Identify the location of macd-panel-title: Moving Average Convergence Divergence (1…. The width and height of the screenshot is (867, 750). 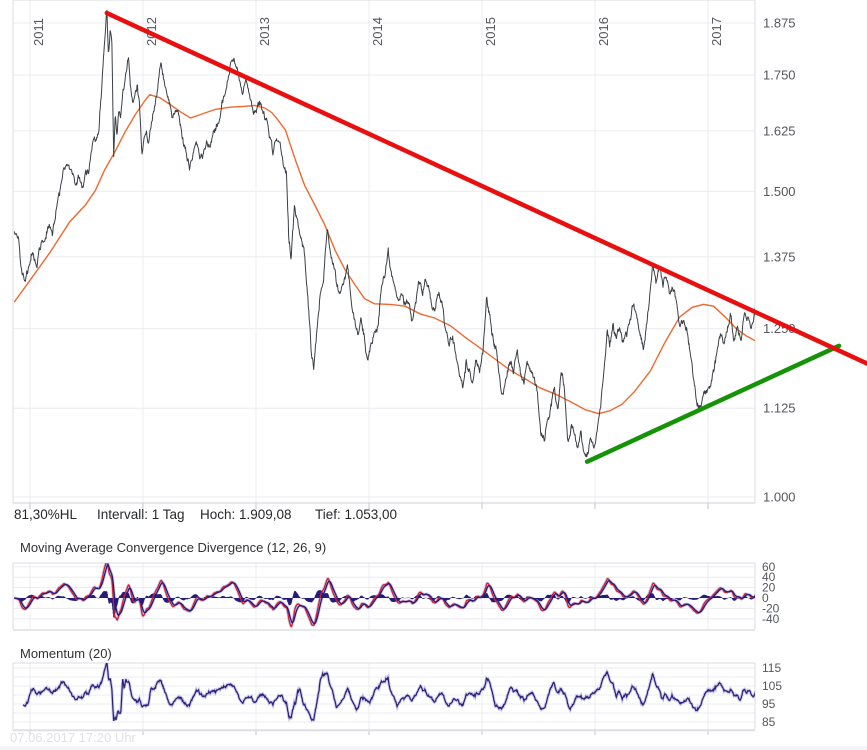
(173, 547).